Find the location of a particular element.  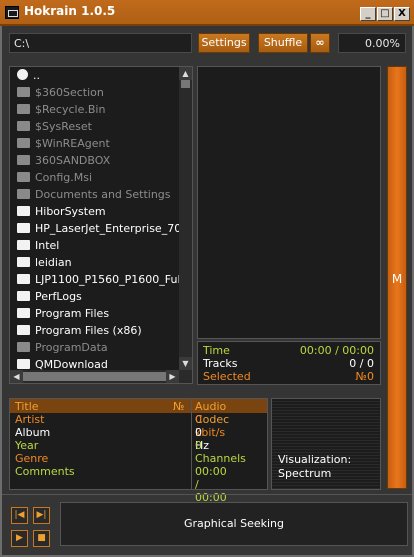

visualization-box: Visualization: Spectrum is located at coordinates (326, 444).